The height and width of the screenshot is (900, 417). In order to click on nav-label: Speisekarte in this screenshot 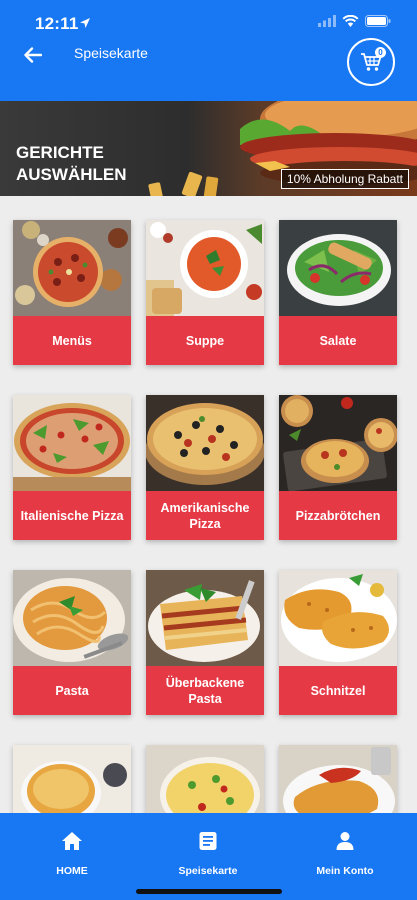, I will do `click(208, 871)`.